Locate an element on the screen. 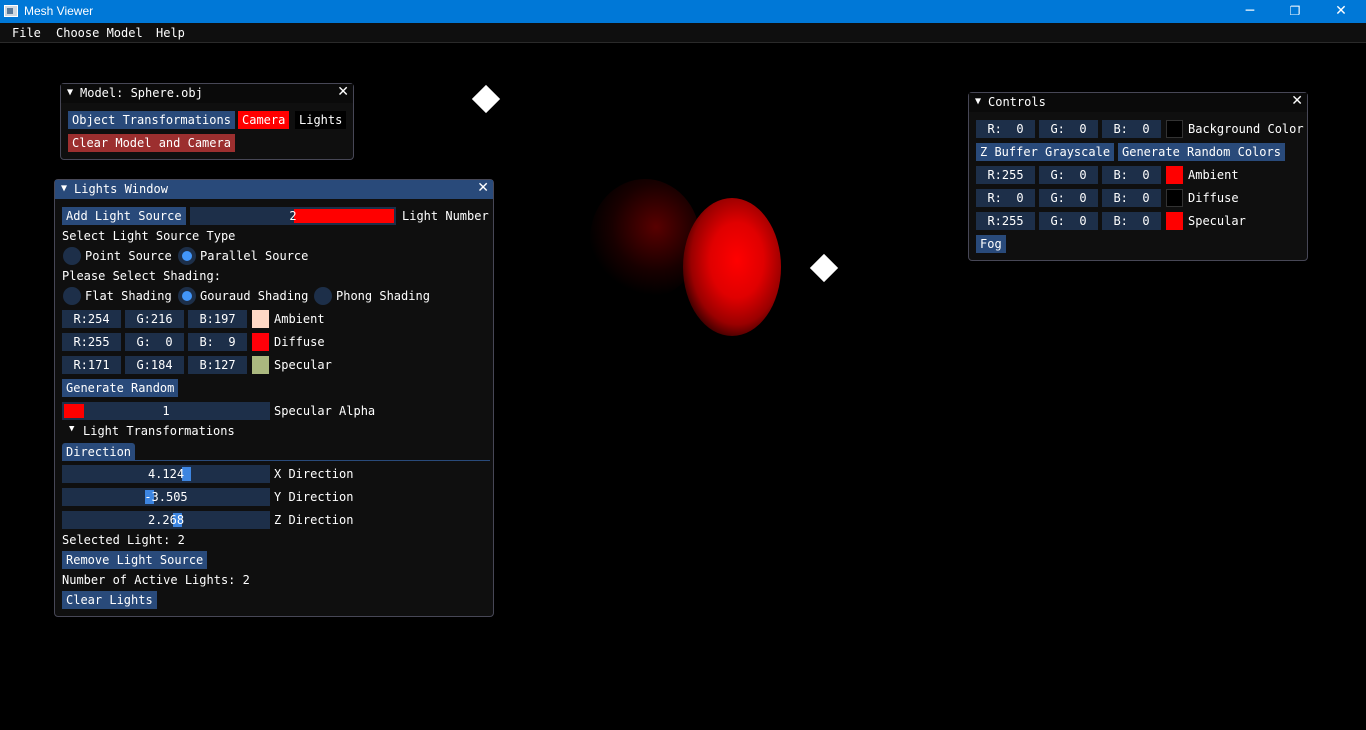  menu-bar: File Choose Model Help is located at coordinates (683, 33).